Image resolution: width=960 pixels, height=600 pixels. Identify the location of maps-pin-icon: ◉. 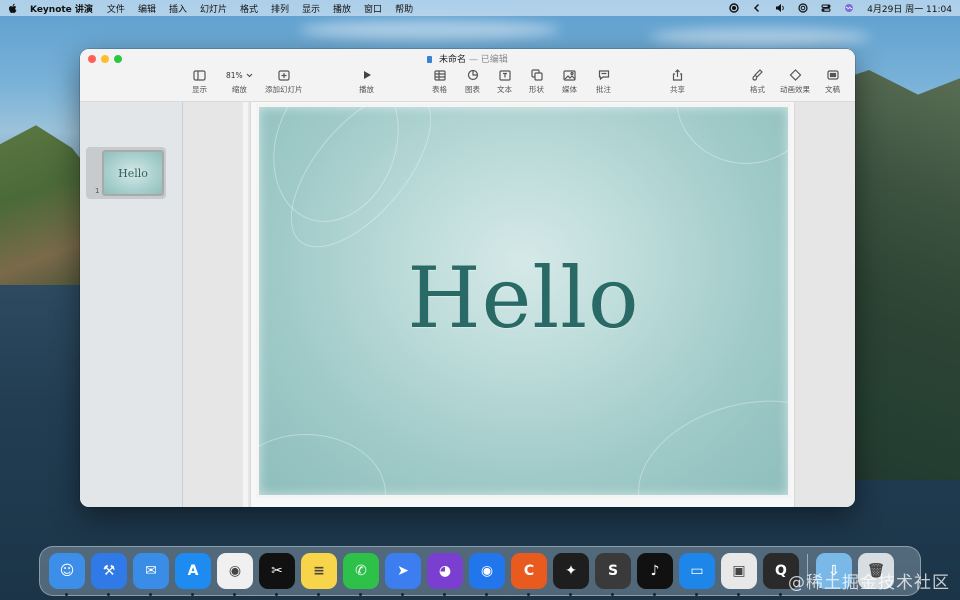
(487, 574).